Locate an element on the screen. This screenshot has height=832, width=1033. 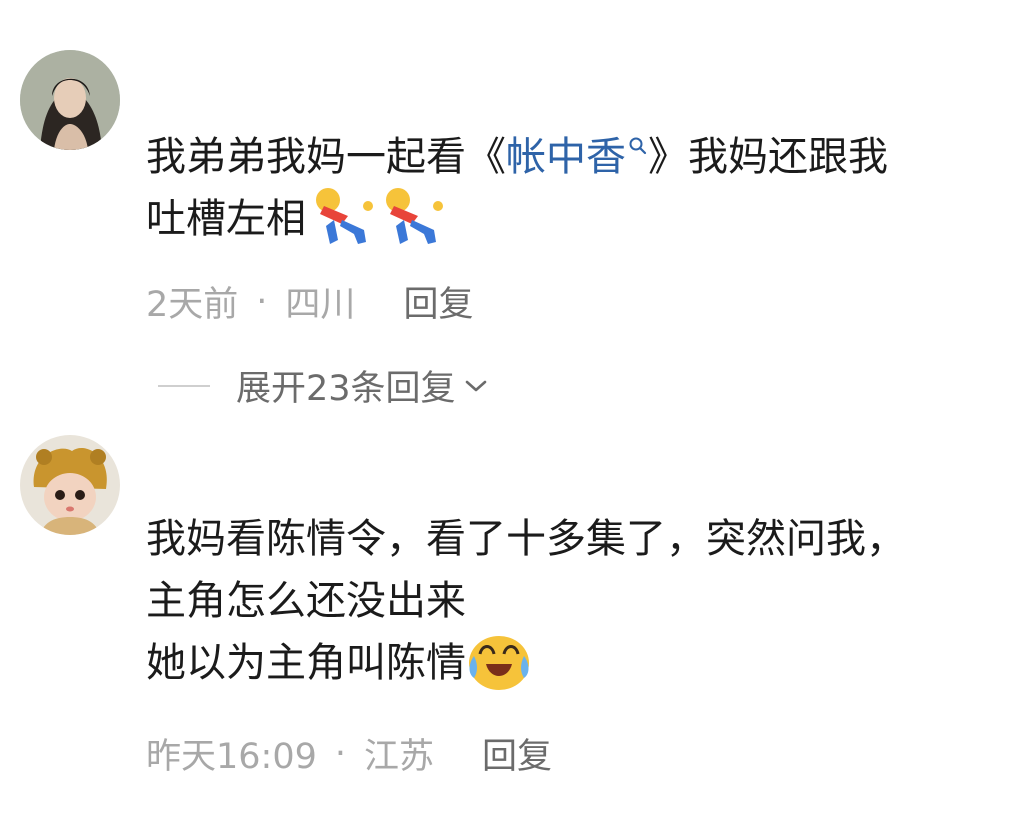
drama-link: 帐中香 is located at coordinates (577, 157).